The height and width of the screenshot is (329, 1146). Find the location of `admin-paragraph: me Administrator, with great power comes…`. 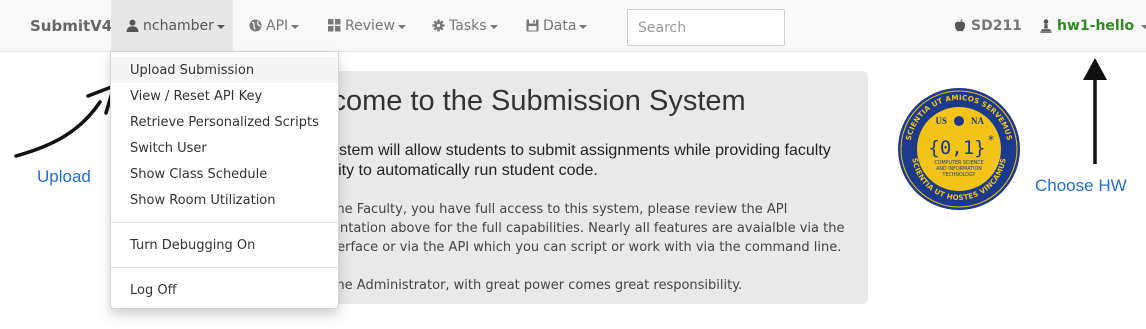

admin-paragraph: me Administrator, with great power comes… is located at coordinates (537, 285).